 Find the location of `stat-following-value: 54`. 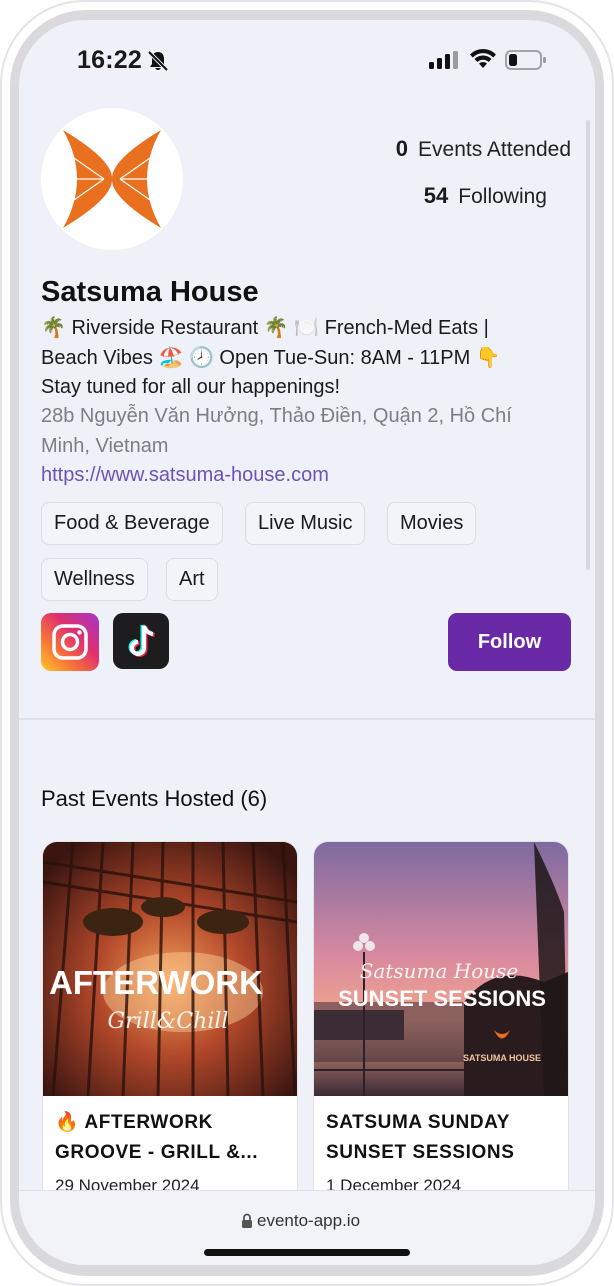

stat-following-value: 54 is located at coordinates (436, 195).